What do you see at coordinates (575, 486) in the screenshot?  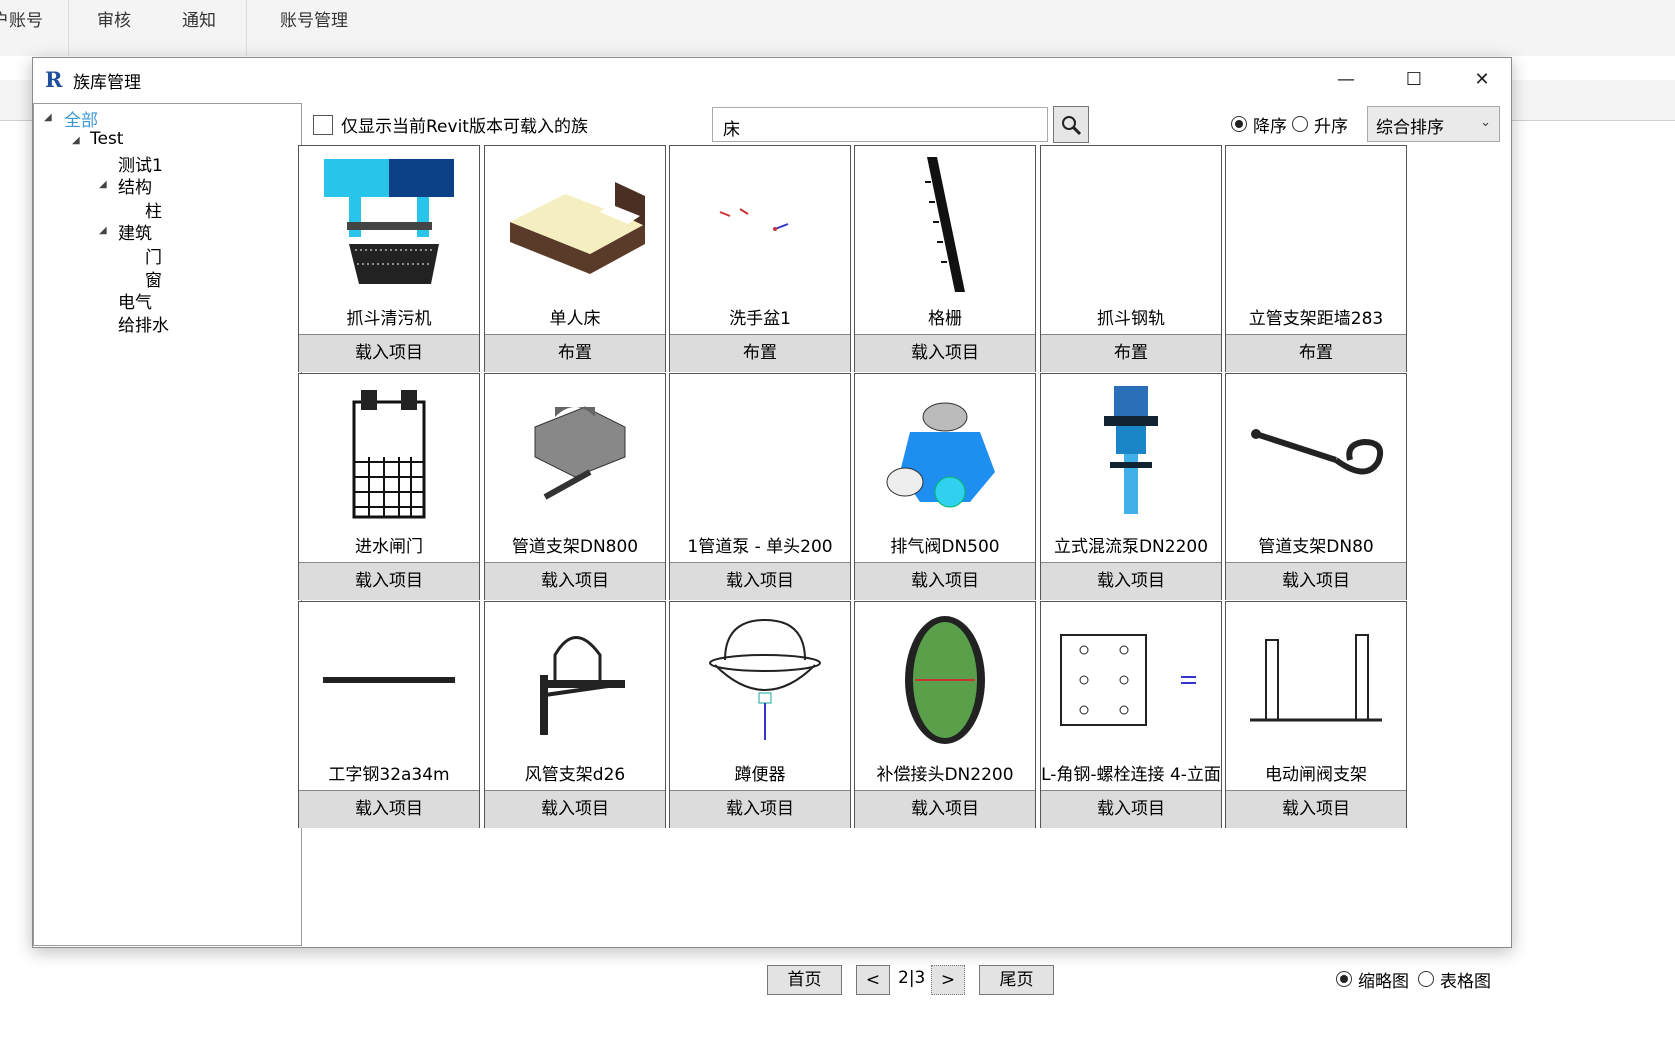 I see `family-card: 管道支架DN800 载入项目` at bounding box center [575, 486].